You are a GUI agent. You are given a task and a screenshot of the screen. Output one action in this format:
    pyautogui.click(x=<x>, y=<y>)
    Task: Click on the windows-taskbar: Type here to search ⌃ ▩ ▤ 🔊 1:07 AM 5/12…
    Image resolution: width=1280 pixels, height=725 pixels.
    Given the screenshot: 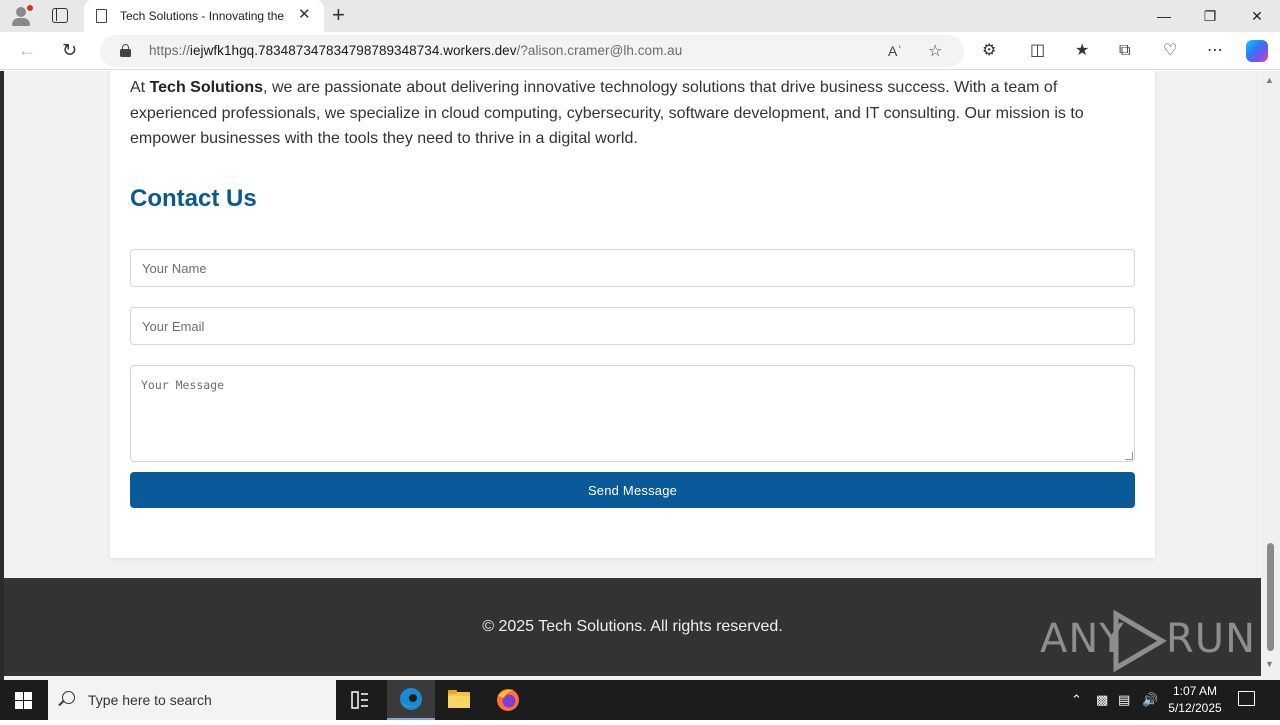 What is the action you would take?
    pyautogui.click(x=640, y=700)
    